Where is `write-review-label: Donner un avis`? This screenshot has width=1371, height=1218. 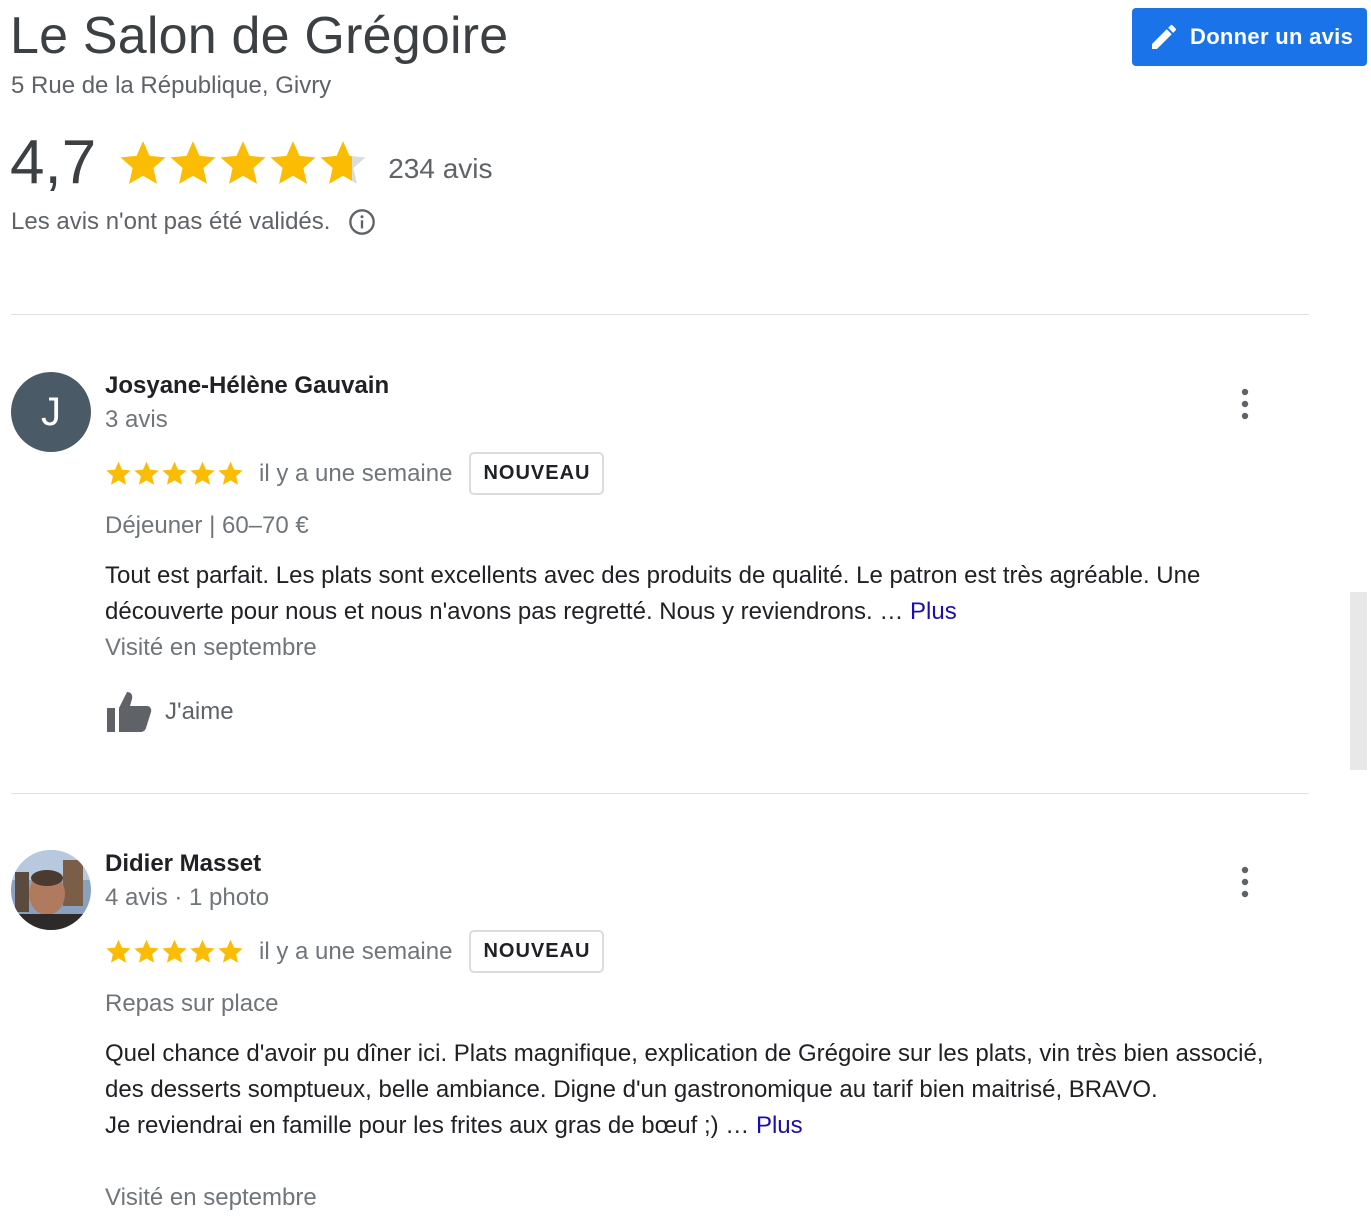
write-review-label: Donner un avis is located at coordinates (1272, 36).